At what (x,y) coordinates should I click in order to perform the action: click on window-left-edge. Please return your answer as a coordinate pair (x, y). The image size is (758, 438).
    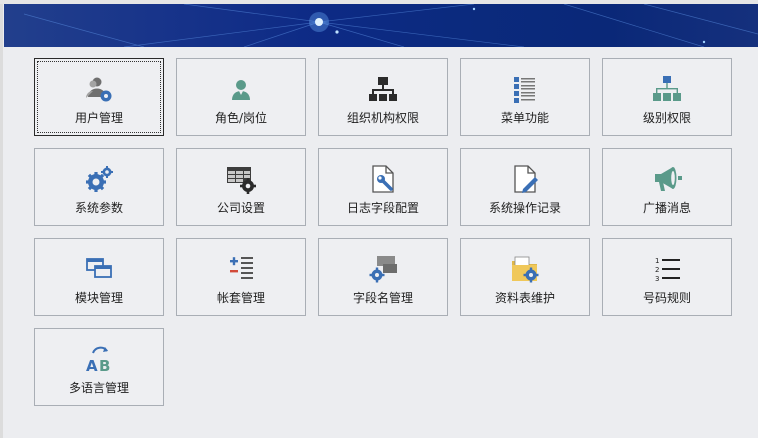
    Looking at the image, I should click on (1, 221).